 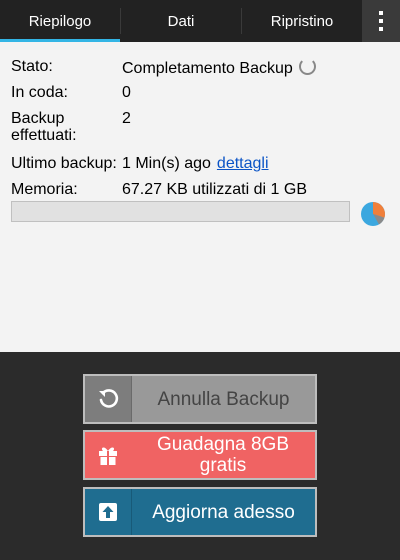 What do you see at coordinates (223, 455) in the screenshot?
I see `earn-free-storage-label: Guadagna 8GB gratis` at bounding box center [223, 455].